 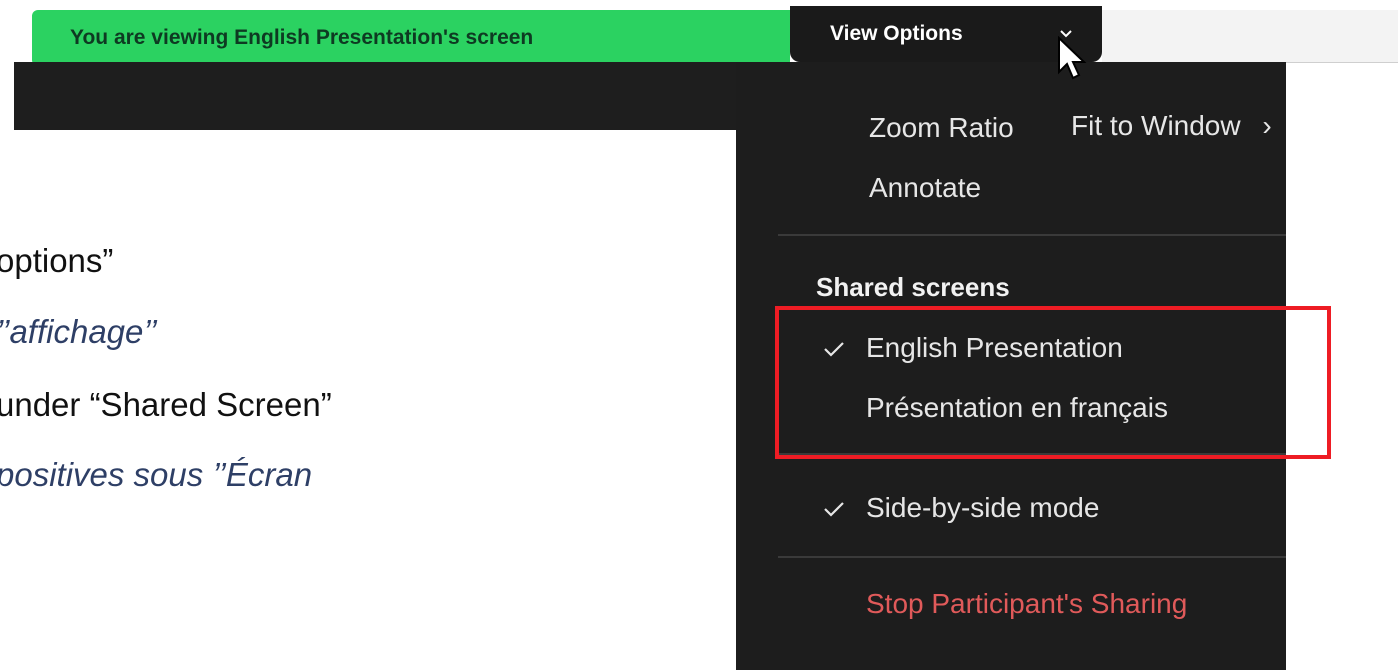 What do you see at coordinates (1156, 125) in the screenshot?
I see `zoom-ratio-value-text: Fit to Window` at bounding box center [1156, 125].